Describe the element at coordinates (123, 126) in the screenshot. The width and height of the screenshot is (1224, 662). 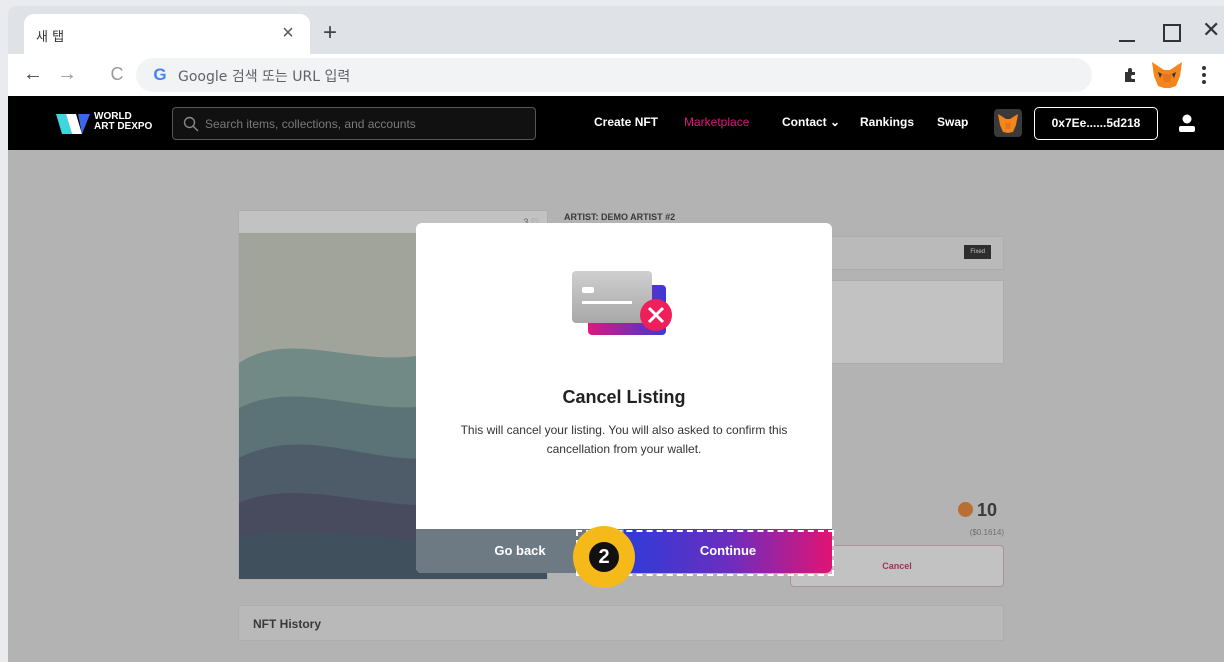
I see `logo-line-2: ART DEXPO` at that location.